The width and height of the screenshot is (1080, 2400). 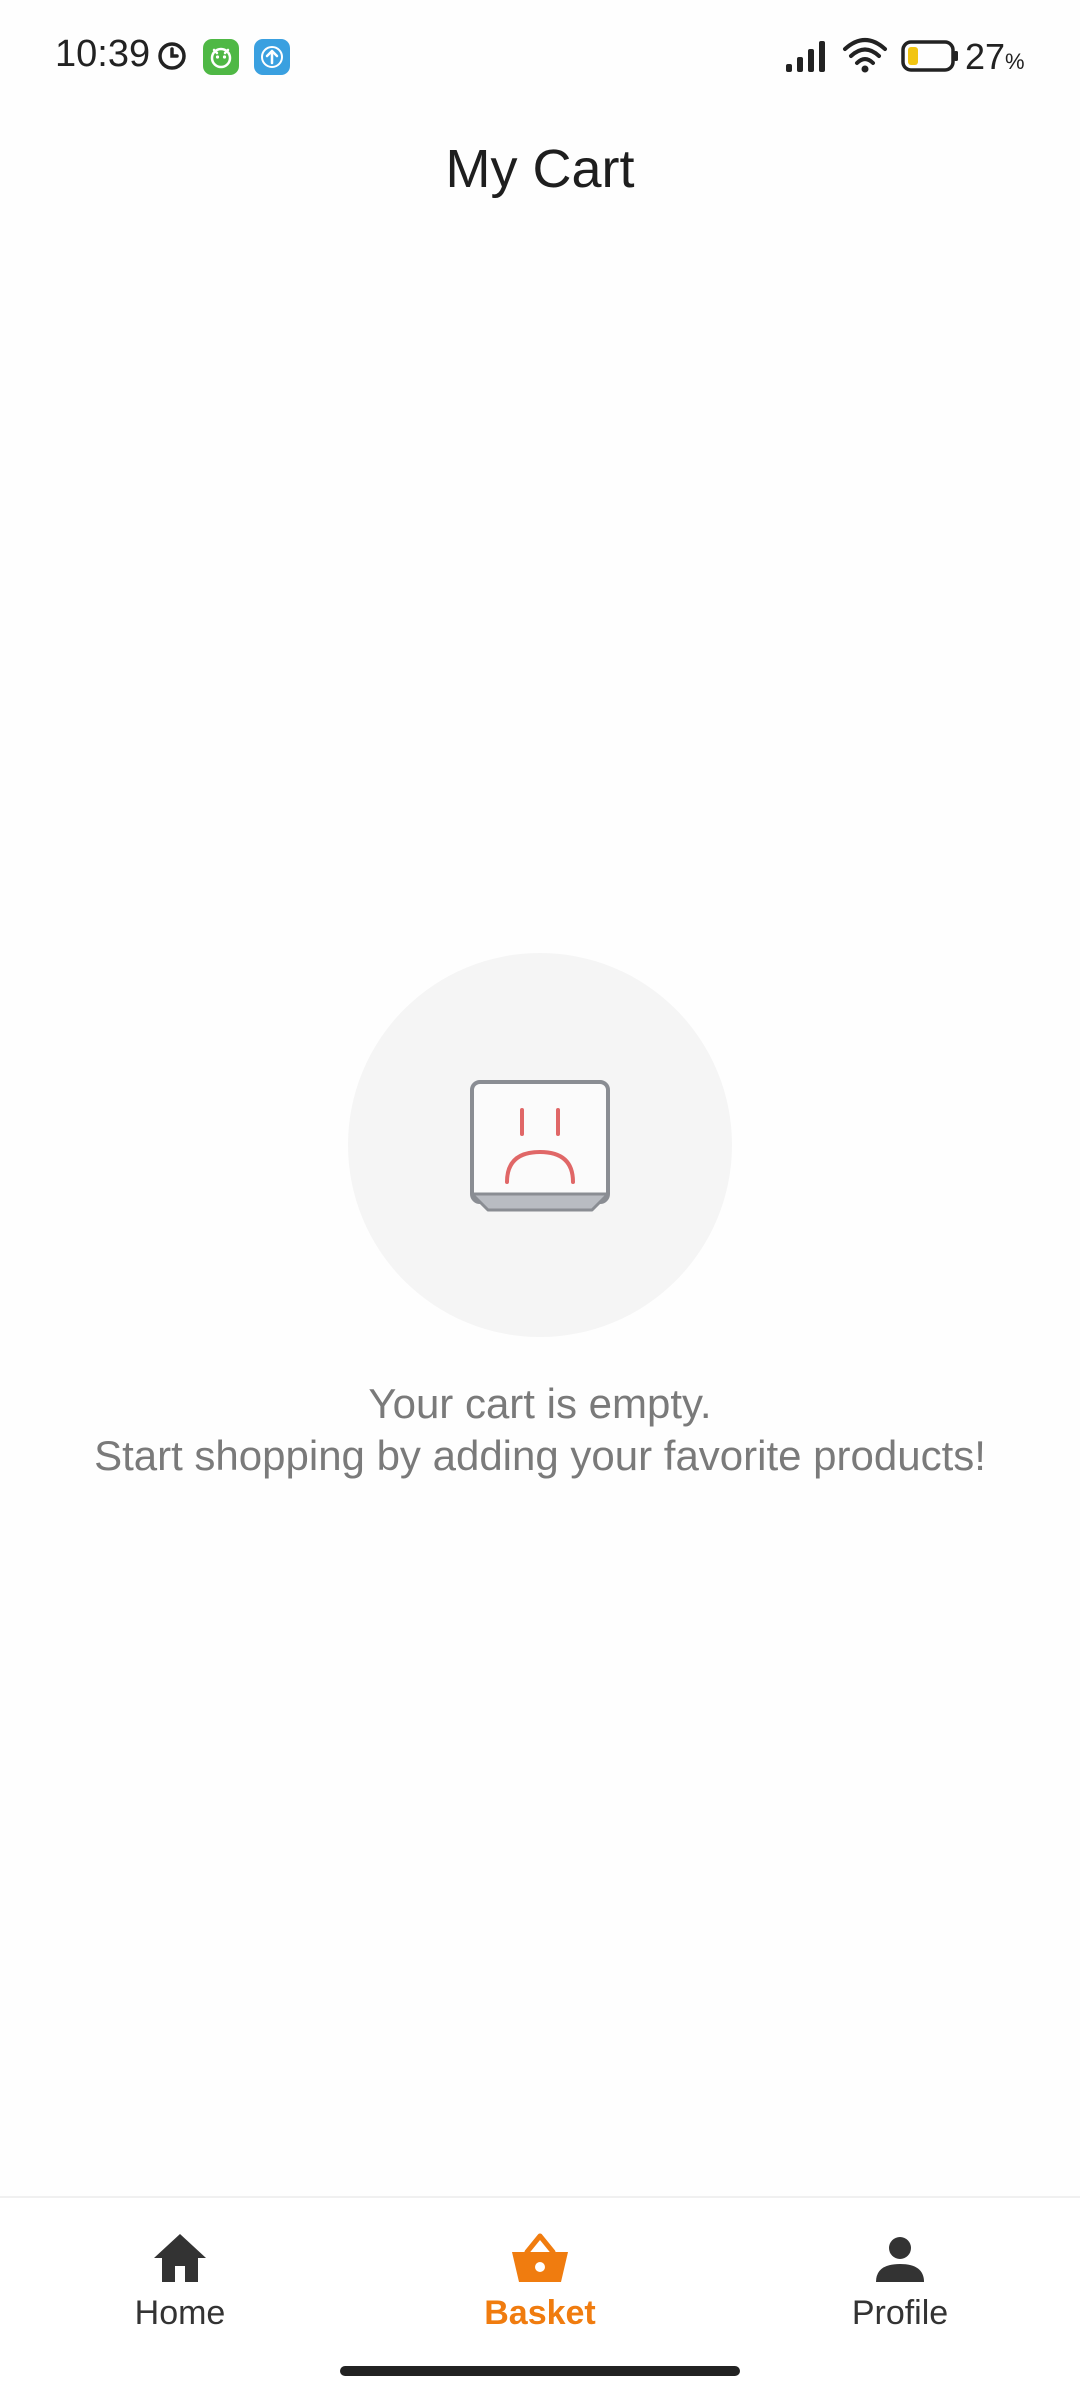 I want to click on clock-icon, so click(x=172, y=56).